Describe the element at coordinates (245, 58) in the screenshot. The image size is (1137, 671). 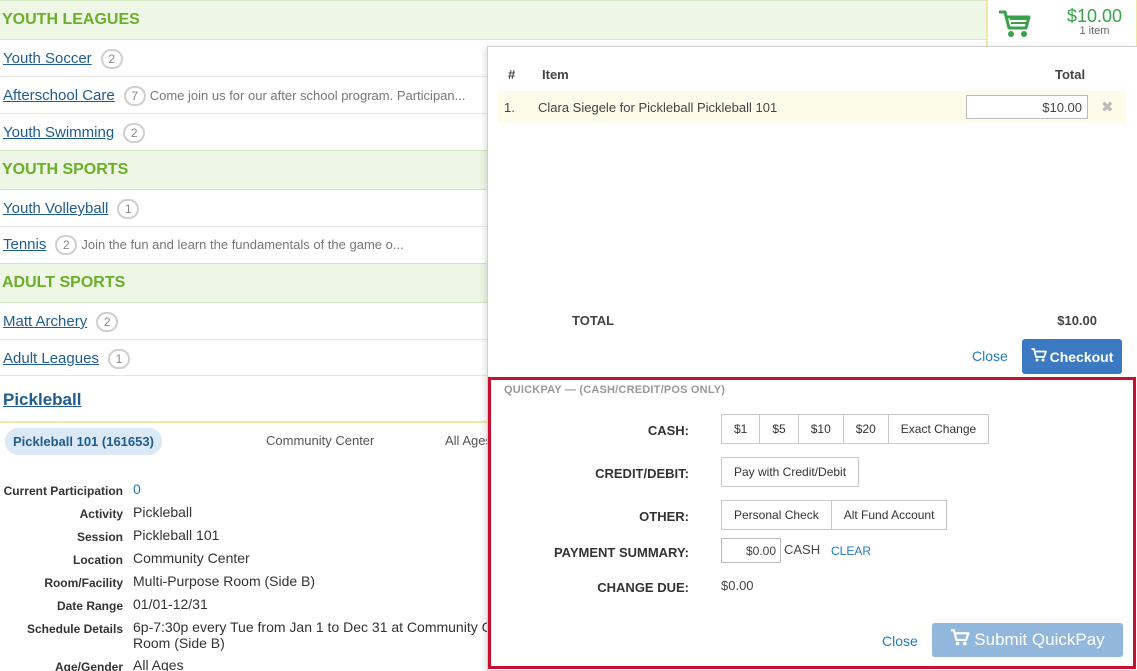
I see `list-item: Youth Soccer 2` at that location.